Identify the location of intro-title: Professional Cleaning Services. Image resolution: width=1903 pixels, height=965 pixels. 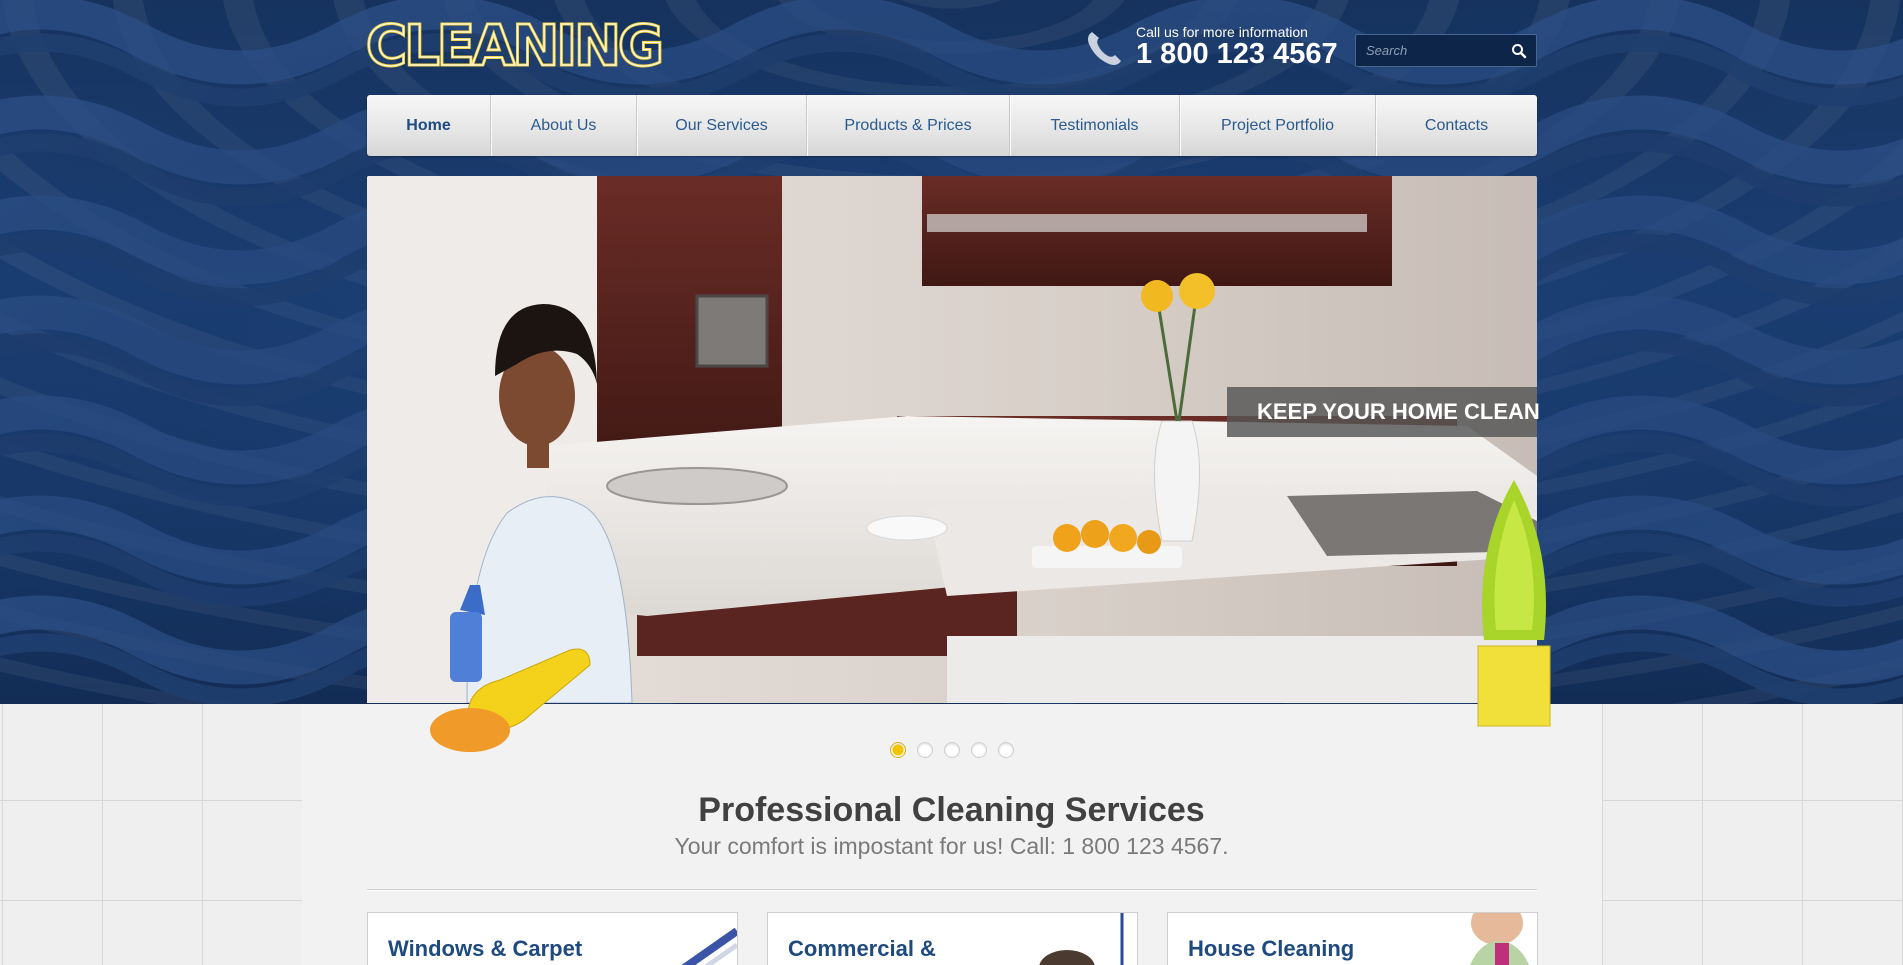
(951, 810).